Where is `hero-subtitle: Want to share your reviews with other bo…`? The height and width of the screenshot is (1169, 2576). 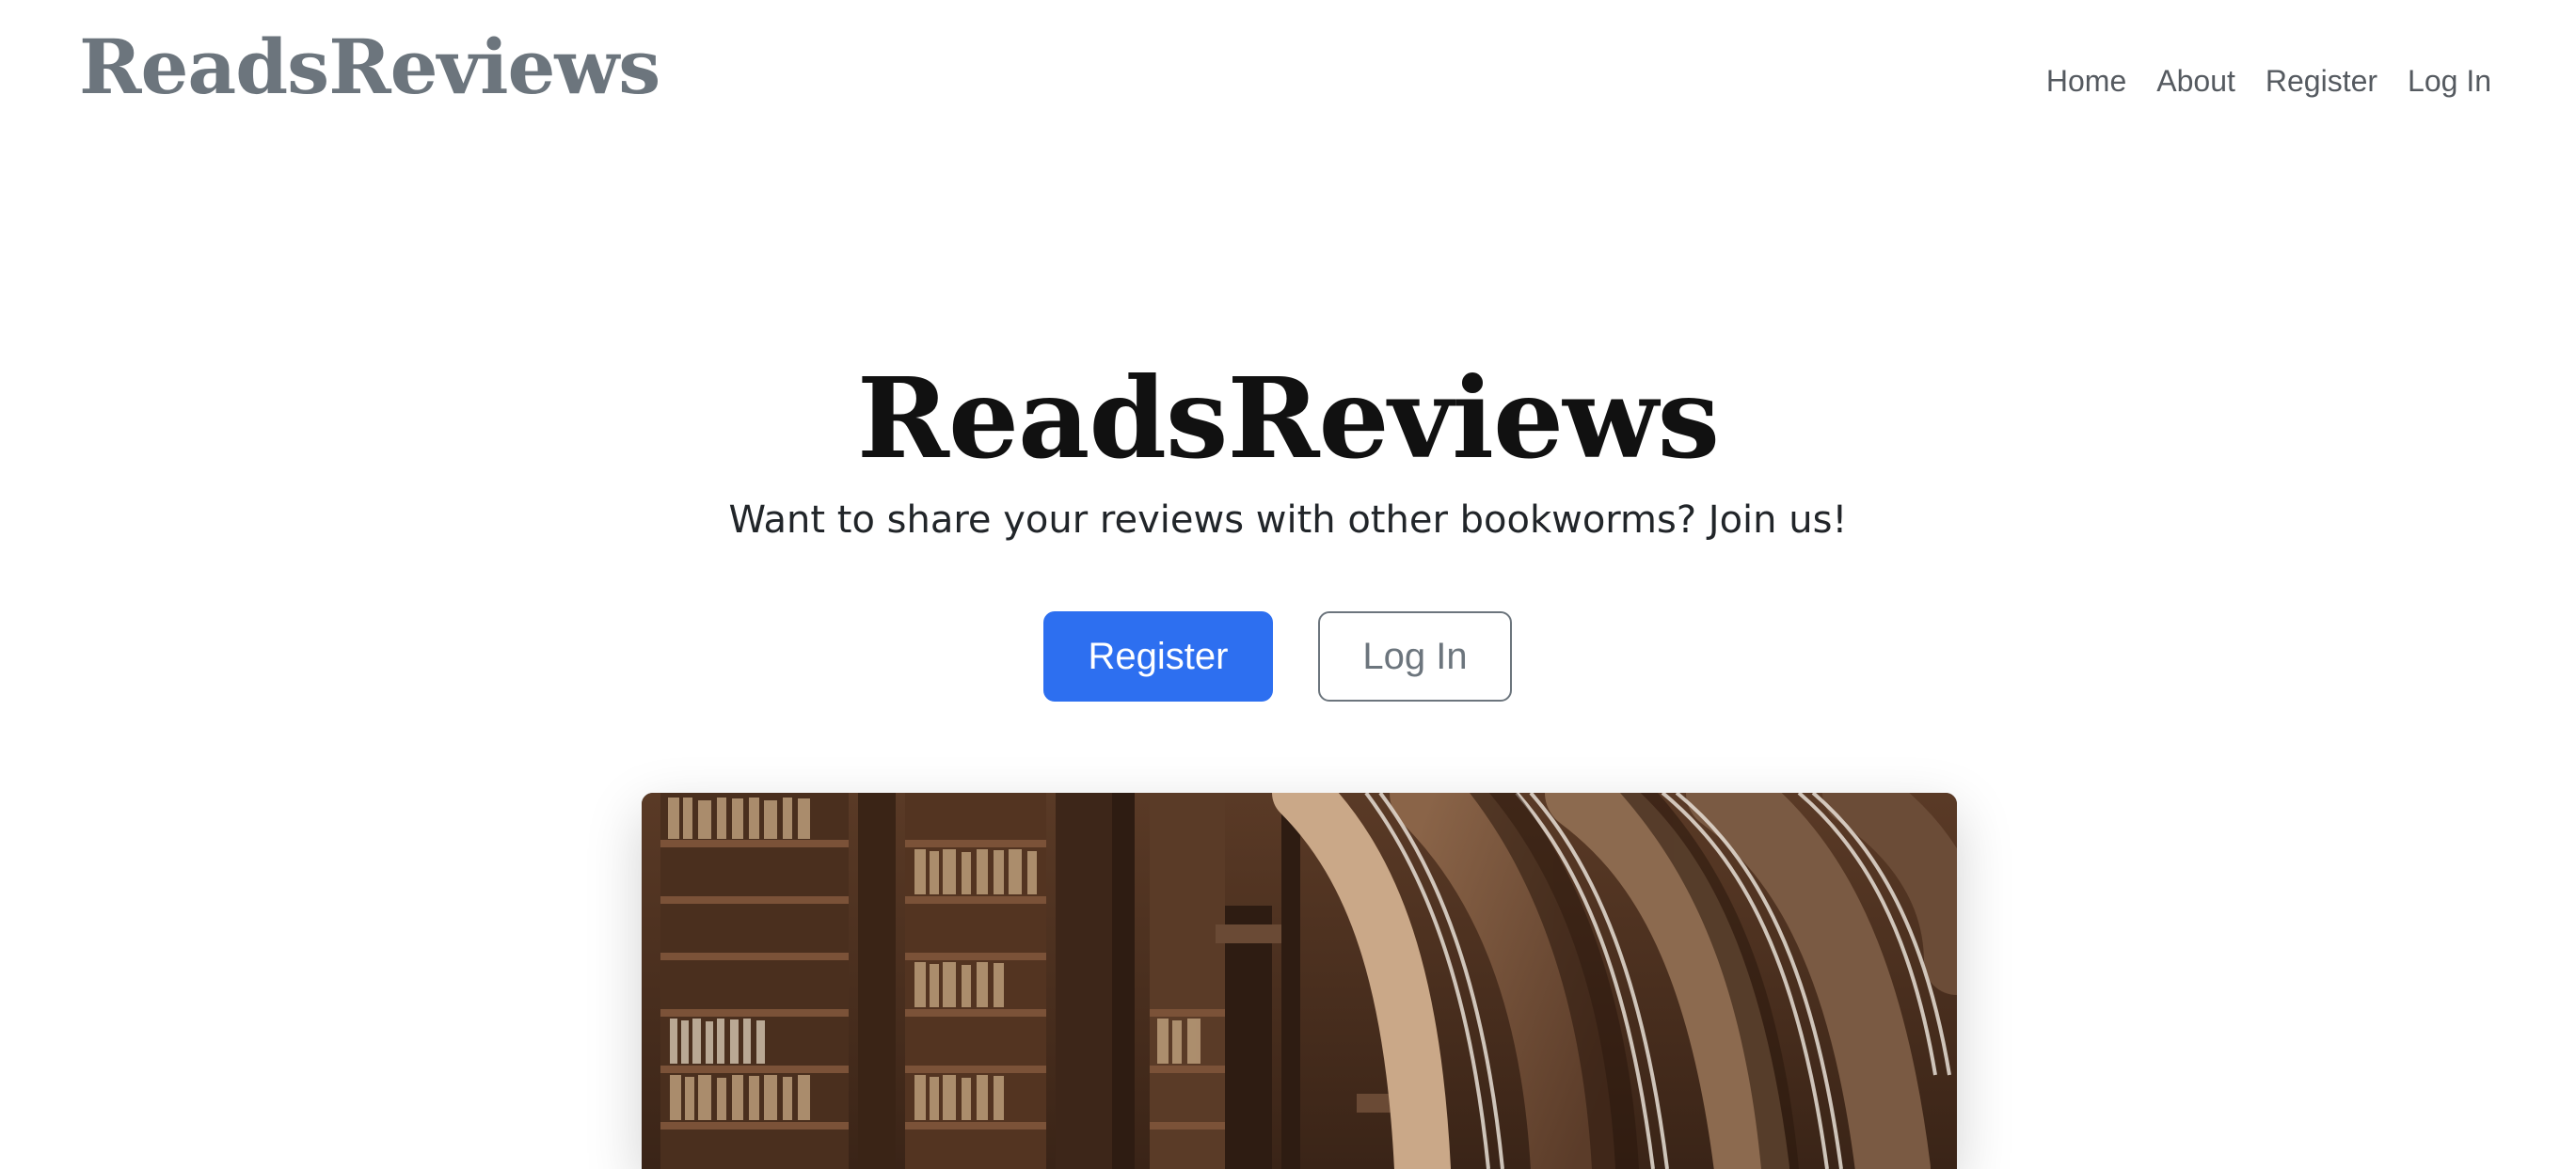
hero-subtitle: Want to share your reviews with other bo… is located at coordinates (1288, 520).